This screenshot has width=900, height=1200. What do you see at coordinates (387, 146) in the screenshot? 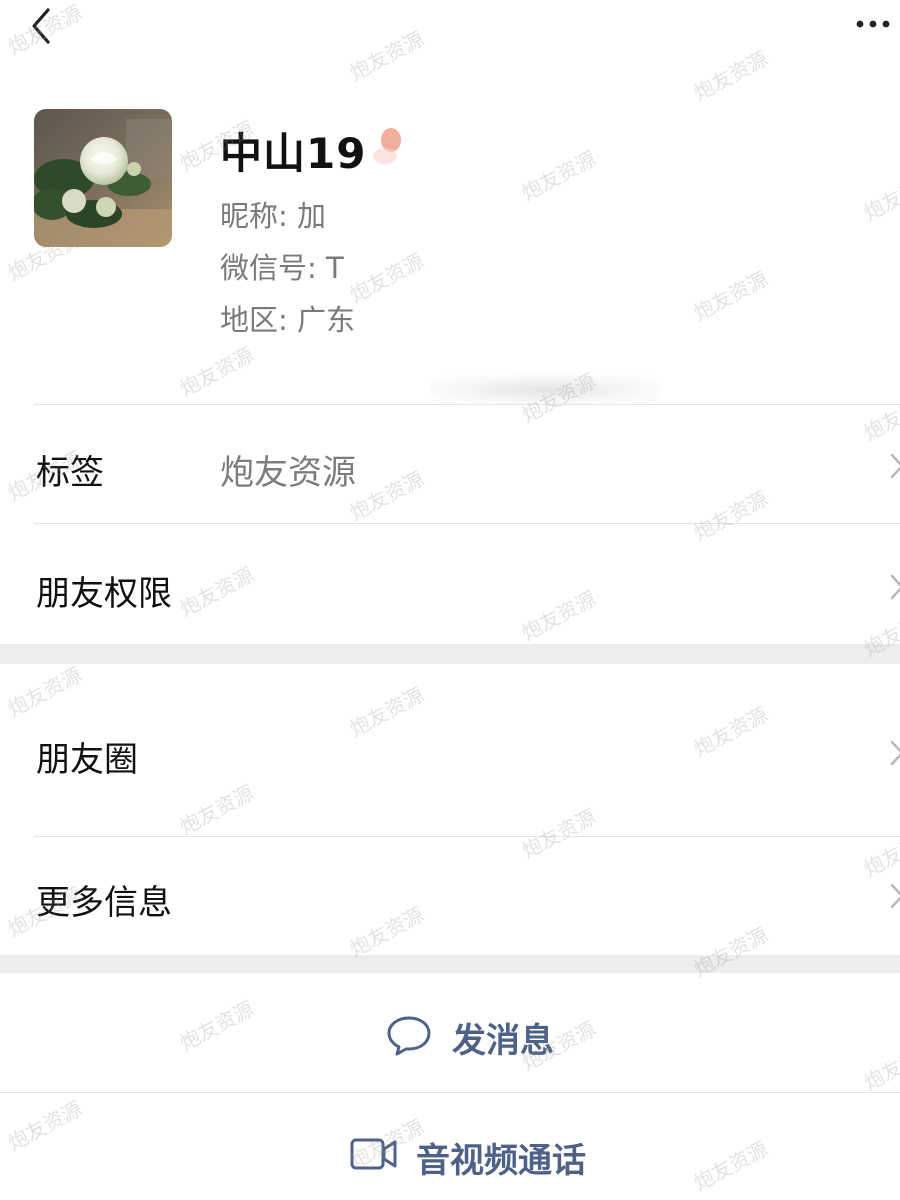
I see `emoji-icon` at bounding box center [387, 146].